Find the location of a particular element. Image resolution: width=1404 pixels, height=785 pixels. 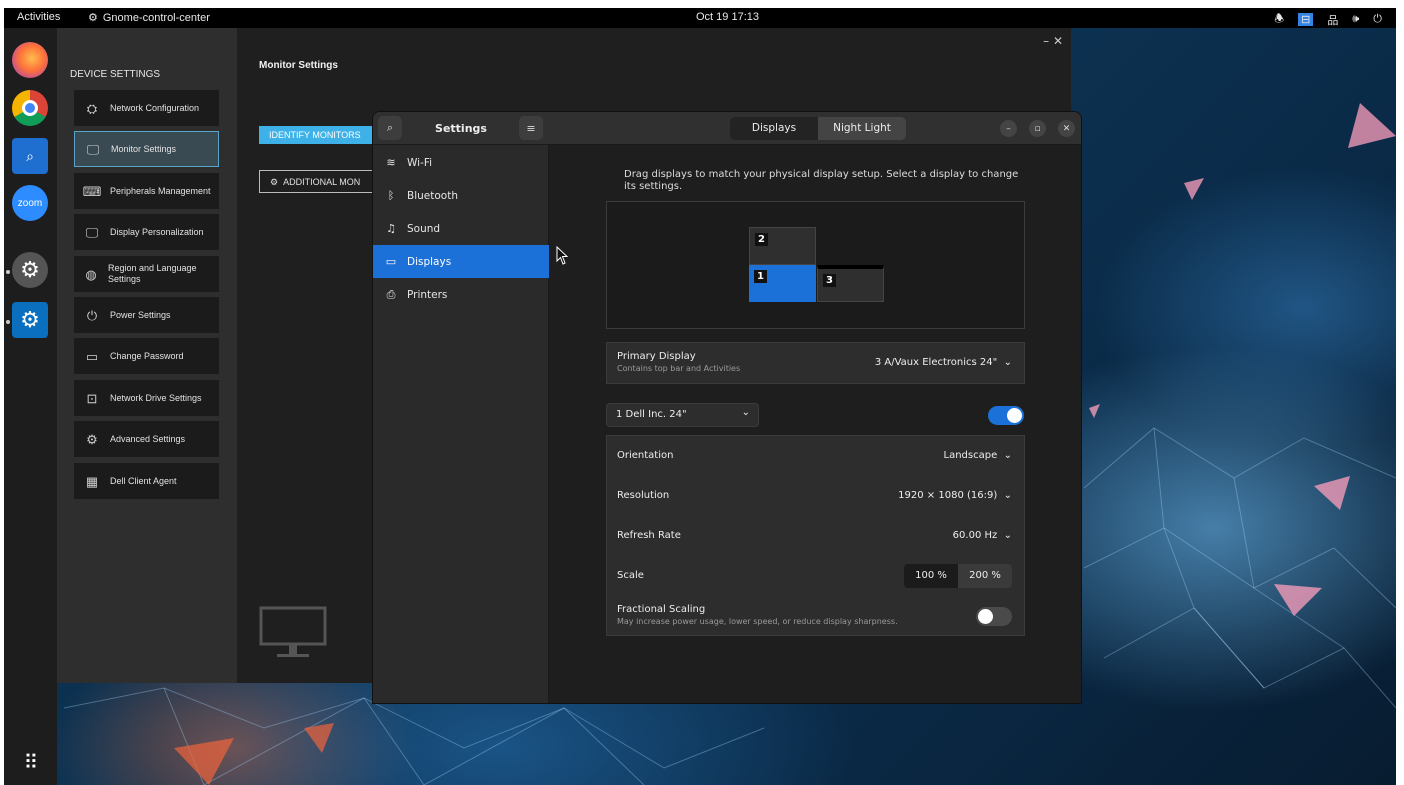

monitor-1: 1 is located at coordinates (782, 283).